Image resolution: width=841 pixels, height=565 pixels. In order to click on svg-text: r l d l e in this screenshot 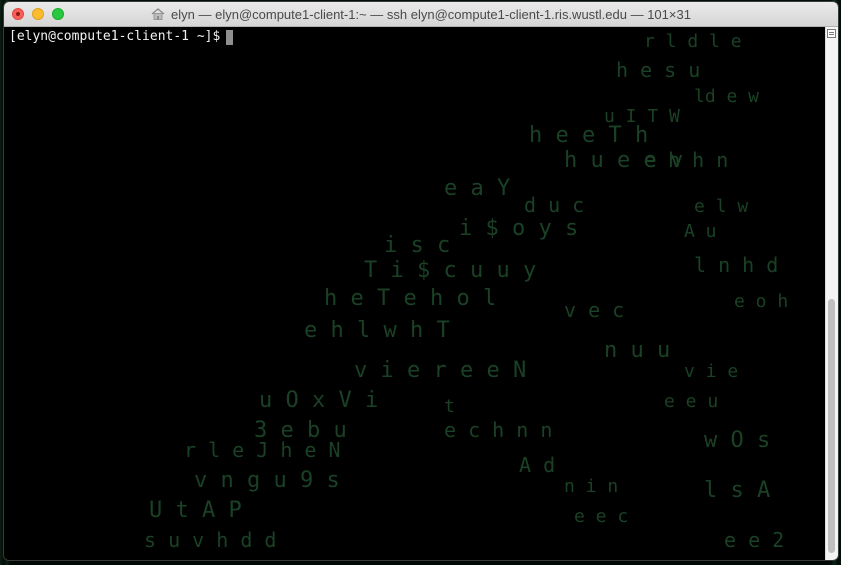, I will do `click(693, 41)`.